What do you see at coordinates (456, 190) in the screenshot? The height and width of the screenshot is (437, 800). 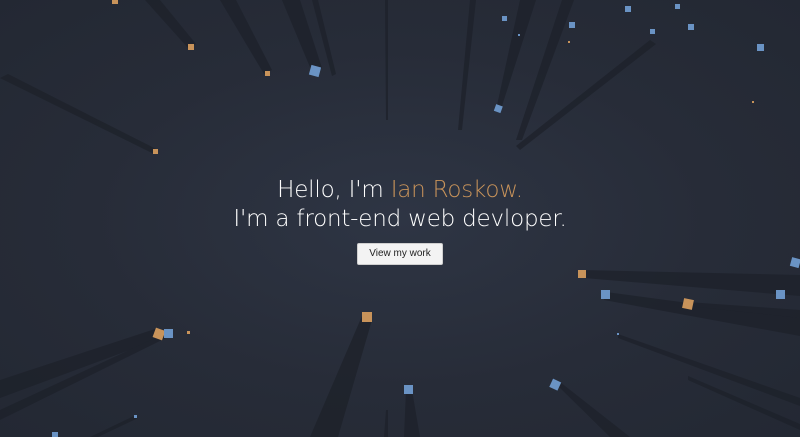 I see `hero-name: Ian Roskow.` at bounding box center [456, 190].